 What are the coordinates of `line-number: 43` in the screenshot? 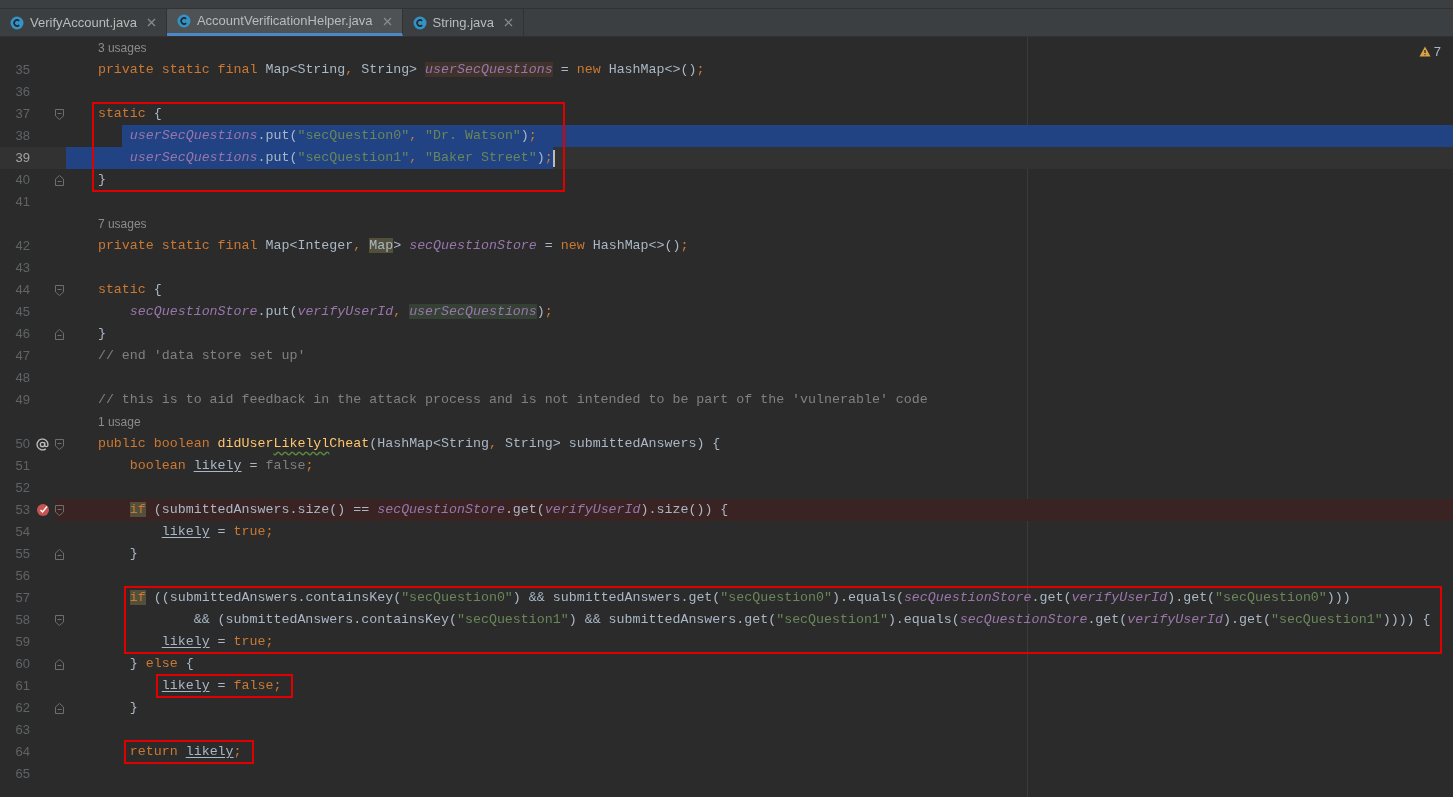 It's located at (22, 268).